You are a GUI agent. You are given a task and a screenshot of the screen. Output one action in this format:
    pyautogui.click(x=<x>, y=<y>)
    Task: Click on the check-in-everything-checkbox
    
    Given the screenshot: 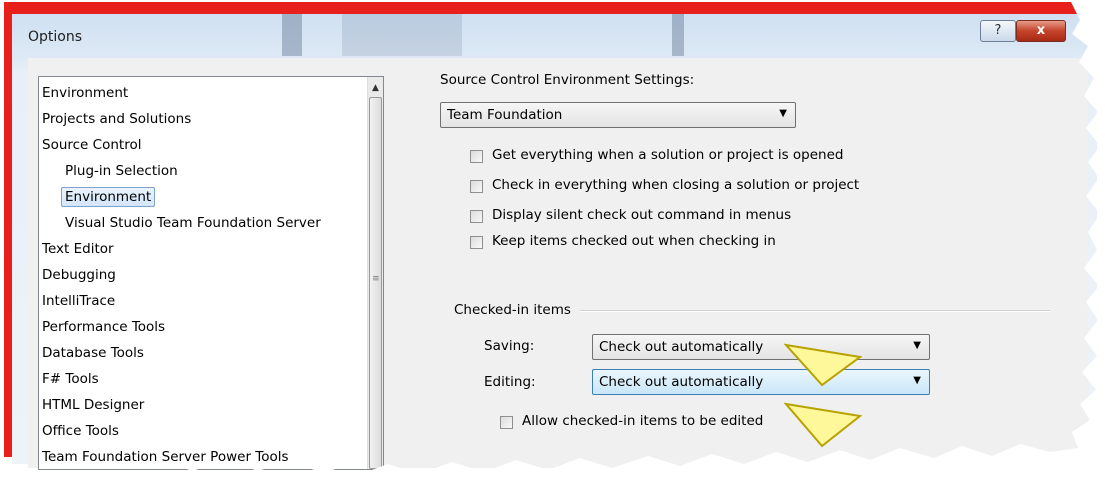 What is the action you would take?
    pyautogui.click(x=476, y=186)
    